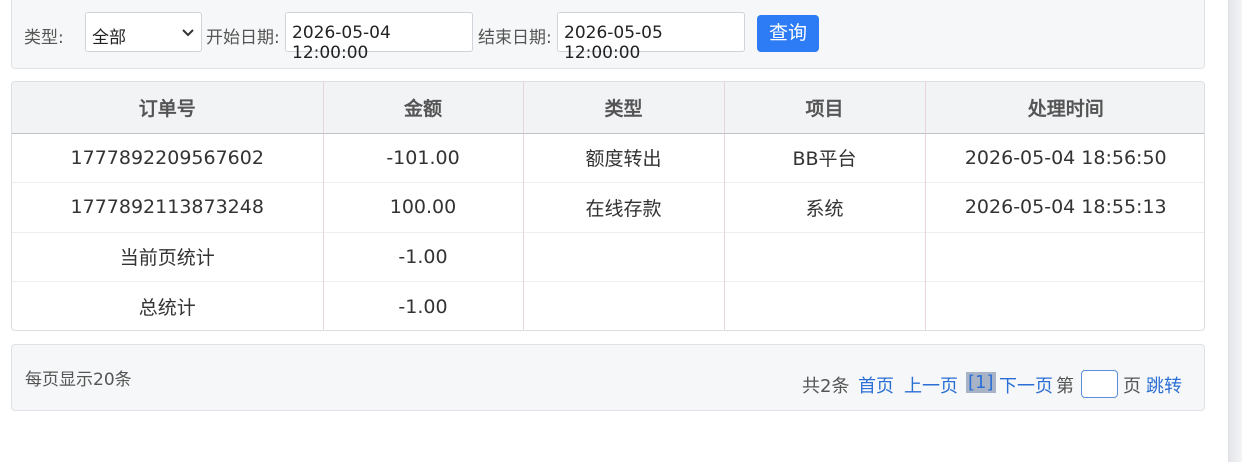  What do you see at coordinates (1164, 385) in the screenshot?
I see `jump-link: 跳转` at bounding box center [1164, 385].